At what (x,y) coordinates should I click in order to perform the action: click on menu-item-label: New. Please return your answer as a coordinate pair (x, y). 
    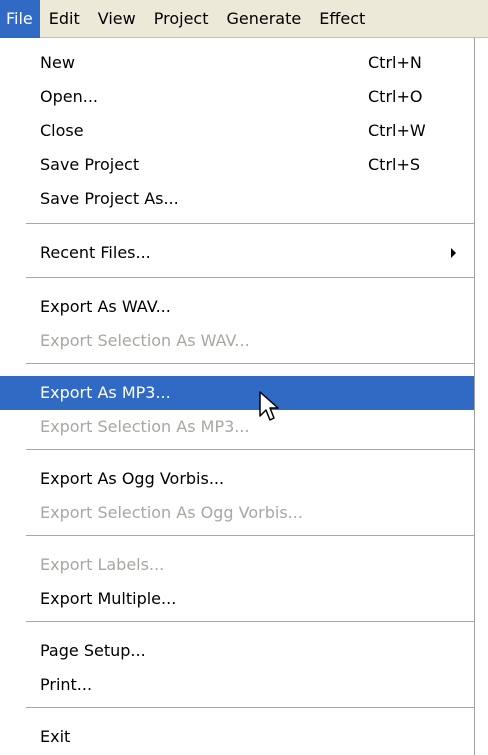
    Looking at the image, I should click on (57, 62).